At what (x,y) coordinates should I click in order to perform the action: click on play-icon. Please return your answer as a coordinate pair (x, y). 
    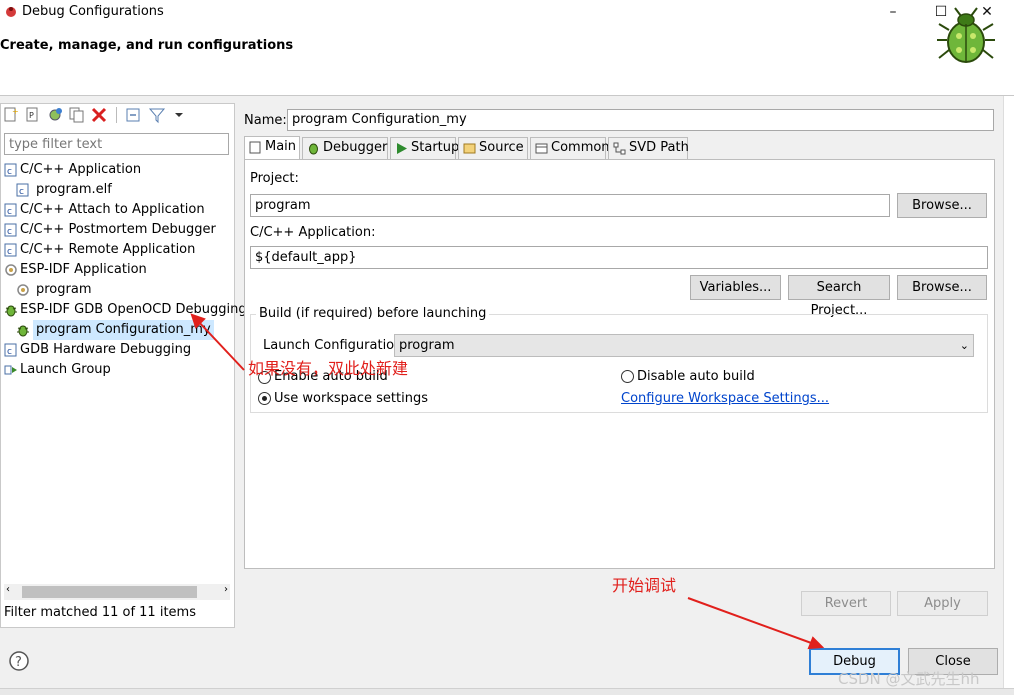
    Looking at the image, I should click on (402, 148).